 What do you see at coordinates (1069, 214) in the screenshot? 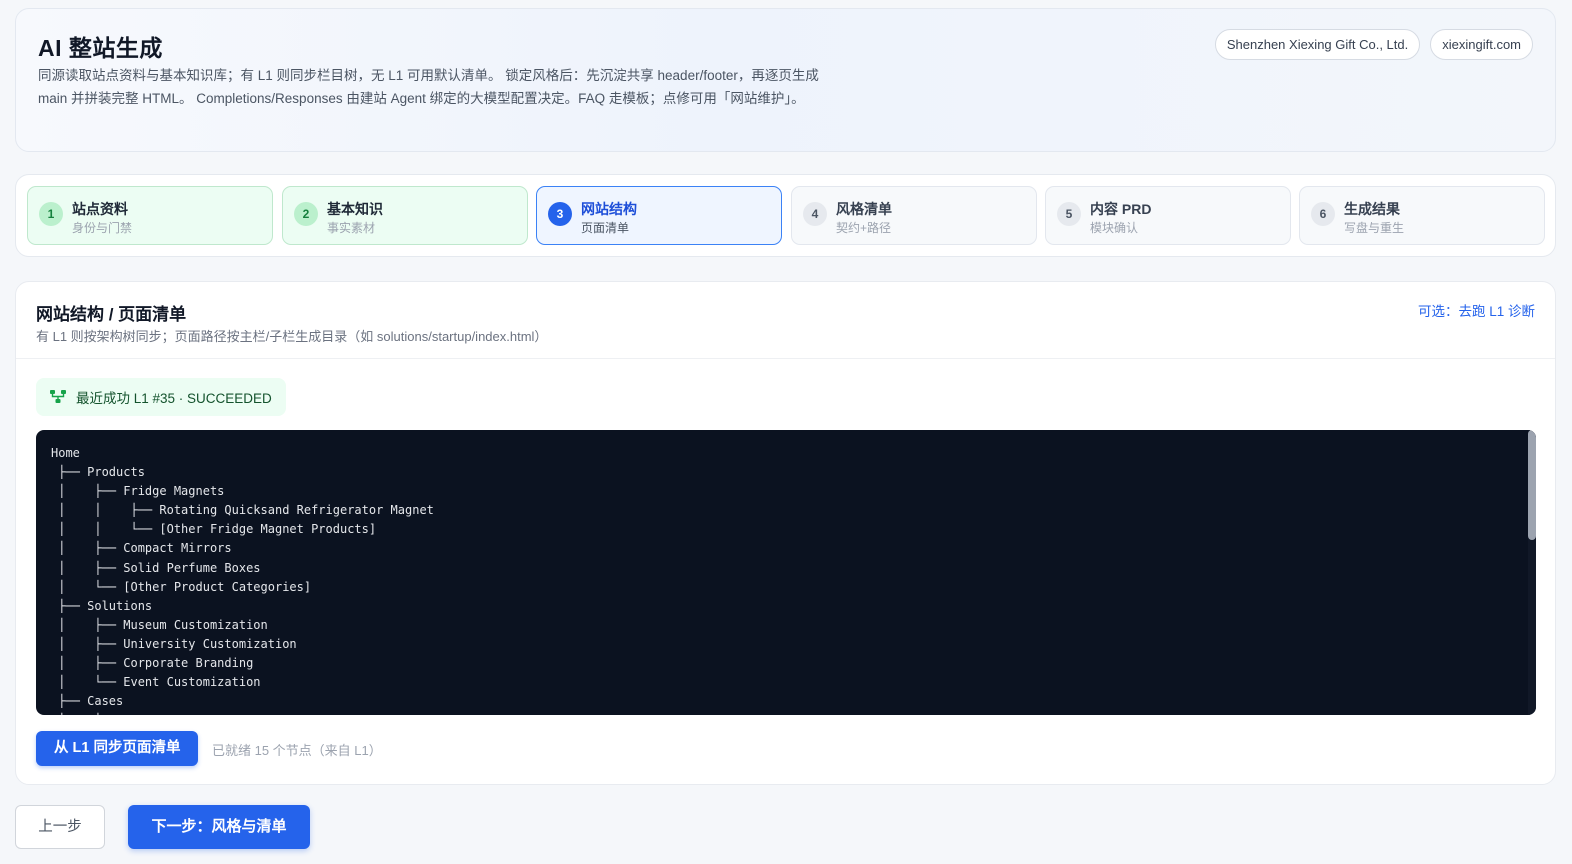
I see `step-number: 5` at bounding box center [1069, 214].